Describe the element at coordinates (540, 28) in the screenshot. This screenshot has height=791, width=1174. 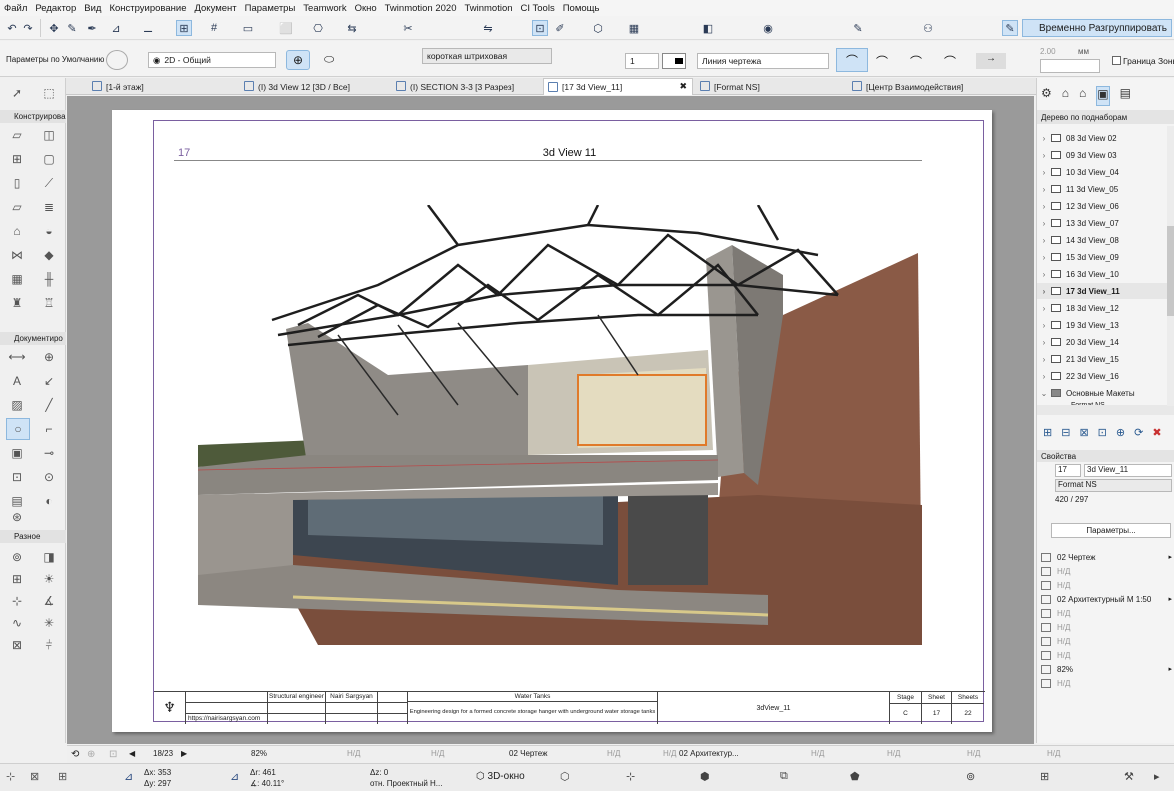
I see `suspend-groups-icon: ⊡` at that location.